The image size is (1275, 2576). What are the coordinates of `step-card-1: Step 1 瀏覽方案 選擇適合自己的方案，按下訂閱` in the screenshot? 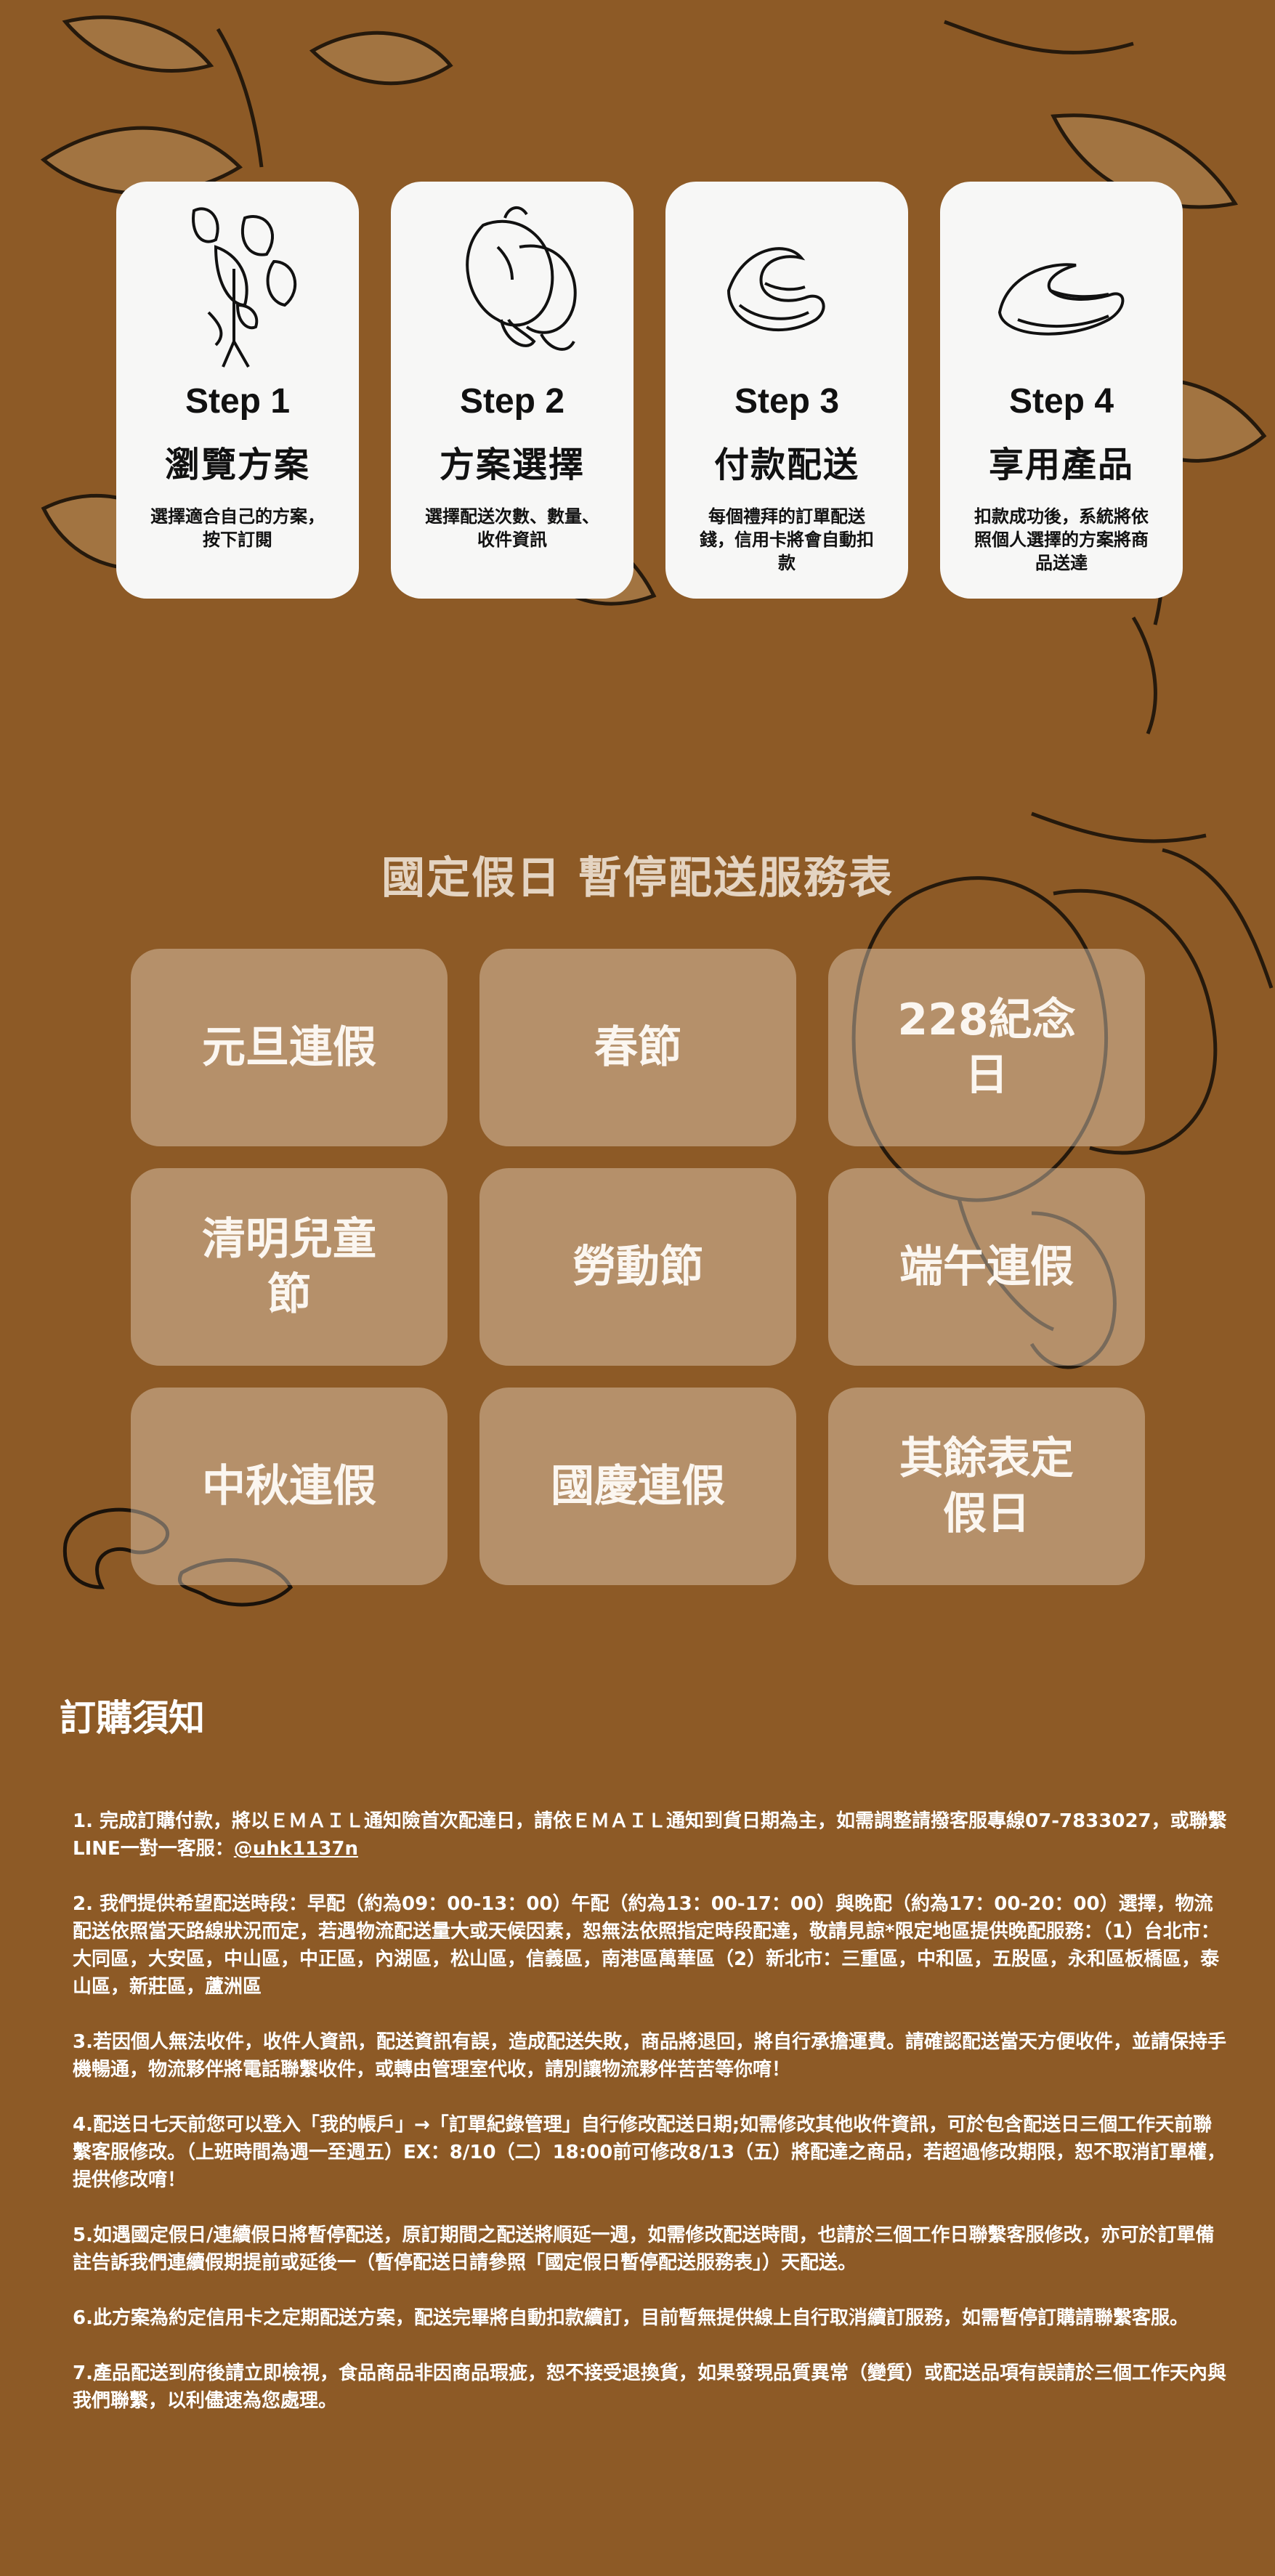 It's located at (237, 390).